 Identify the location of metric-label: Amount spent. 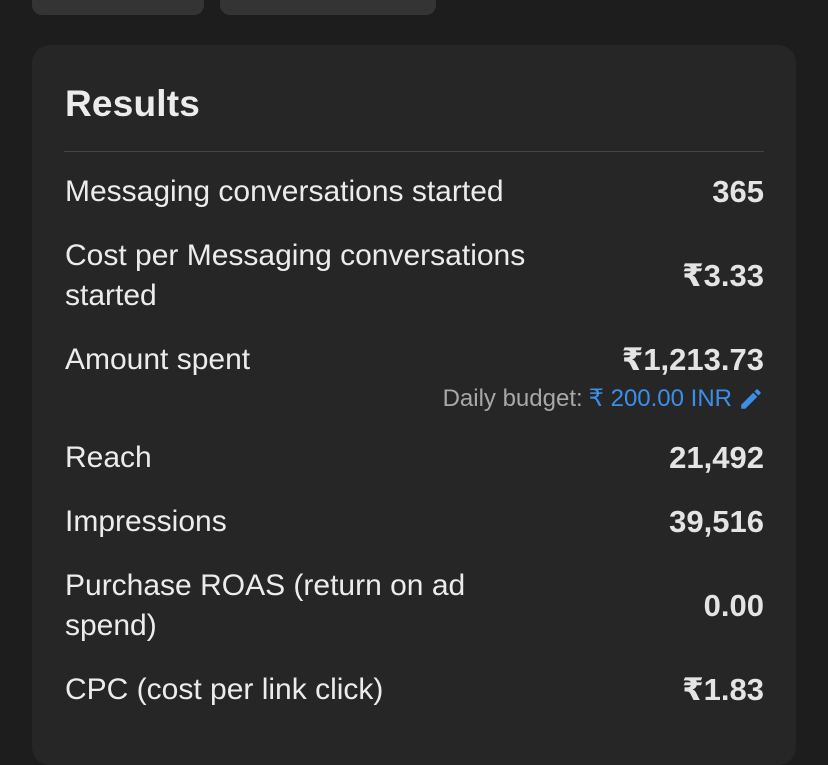
(158, 359).